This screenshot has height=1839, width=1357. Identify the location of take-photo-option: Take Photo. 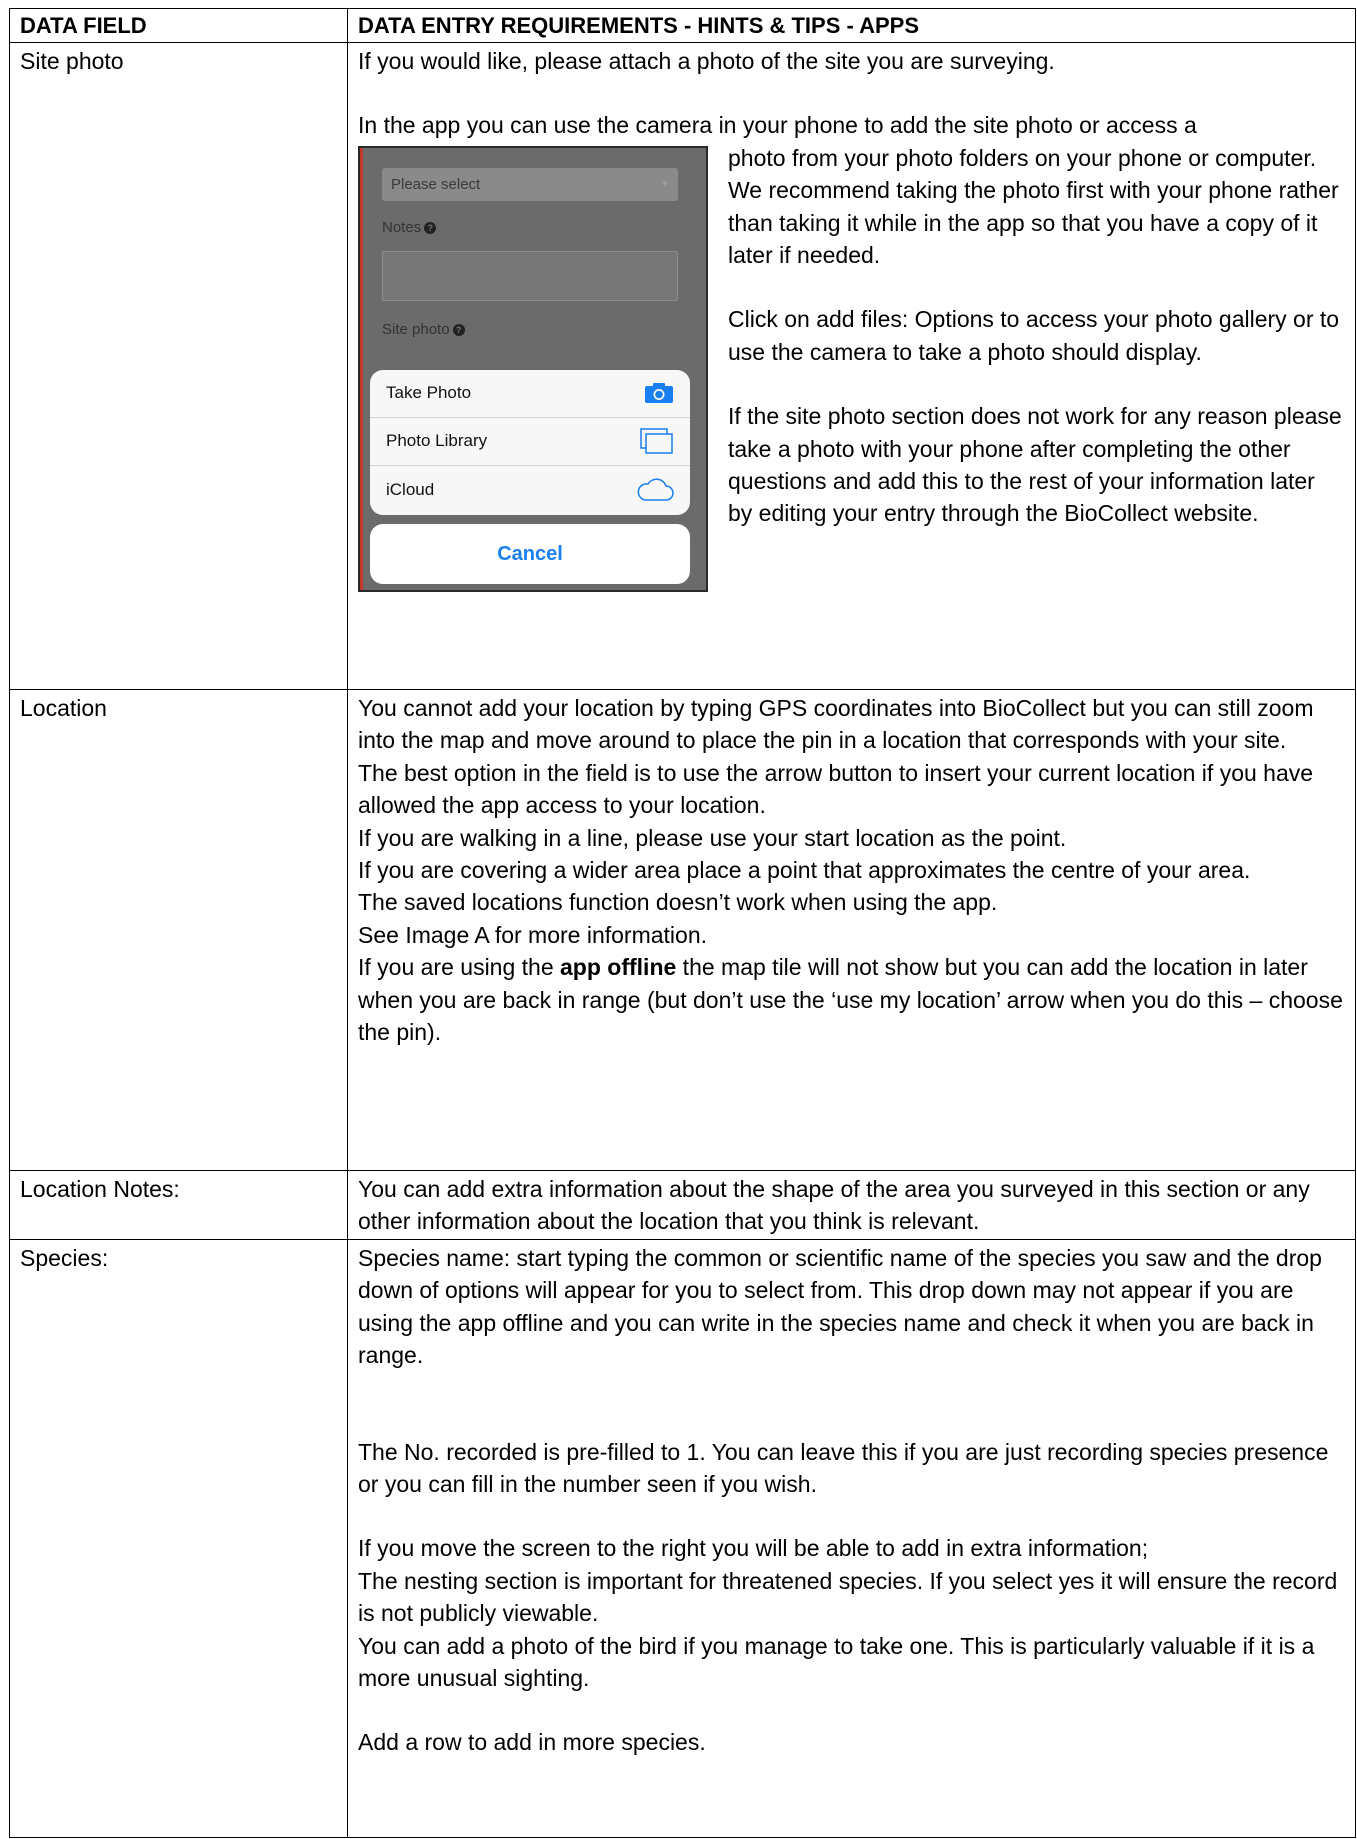
(530, 394).